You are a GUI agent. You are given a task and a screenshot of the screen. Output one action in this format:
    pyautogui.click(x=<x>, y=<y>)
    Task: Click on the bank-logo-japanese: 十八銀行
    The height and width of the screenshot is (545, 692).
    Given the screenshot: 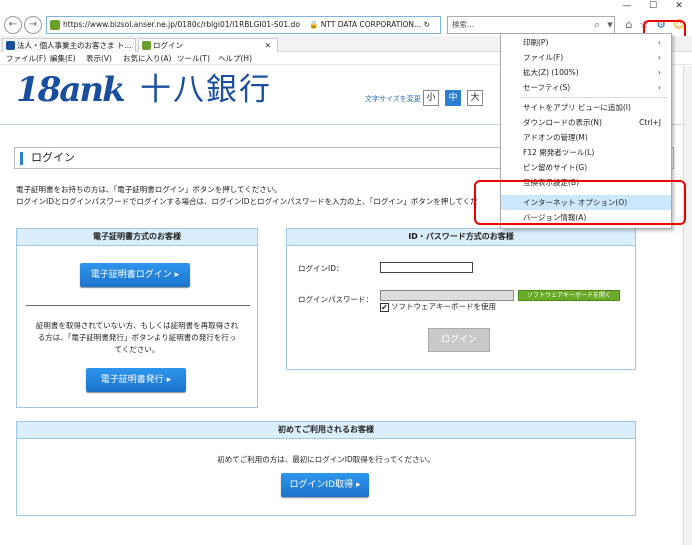 What is the action you would take?
    pyautogui.click(x=206, y=90)
    